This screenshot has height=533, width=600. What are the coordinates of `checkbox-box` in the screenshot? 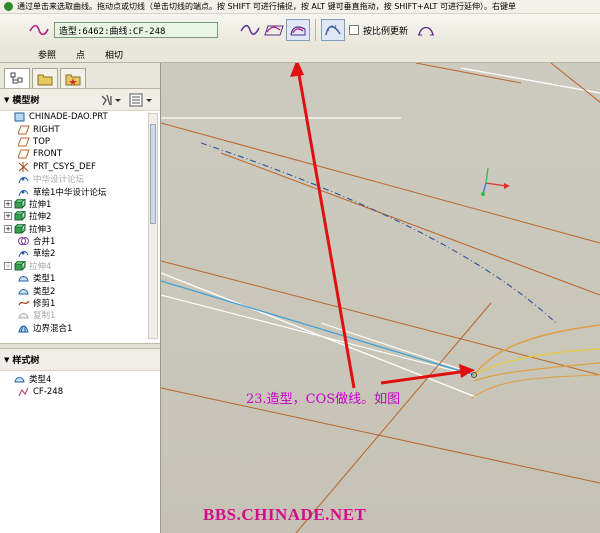 It's located at (354, 30).